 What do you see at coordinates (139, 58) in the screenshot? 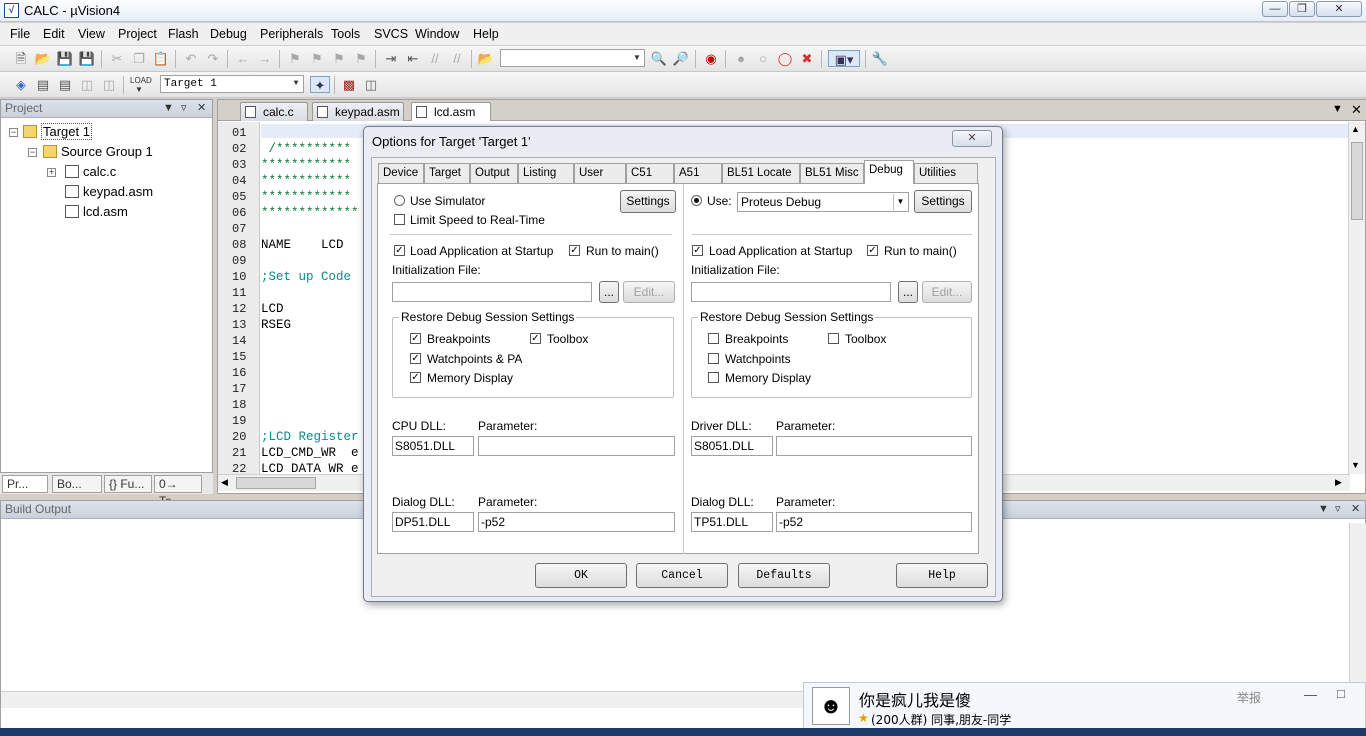
I see `copy-icon: ❐` at bounding box center [139, 58].